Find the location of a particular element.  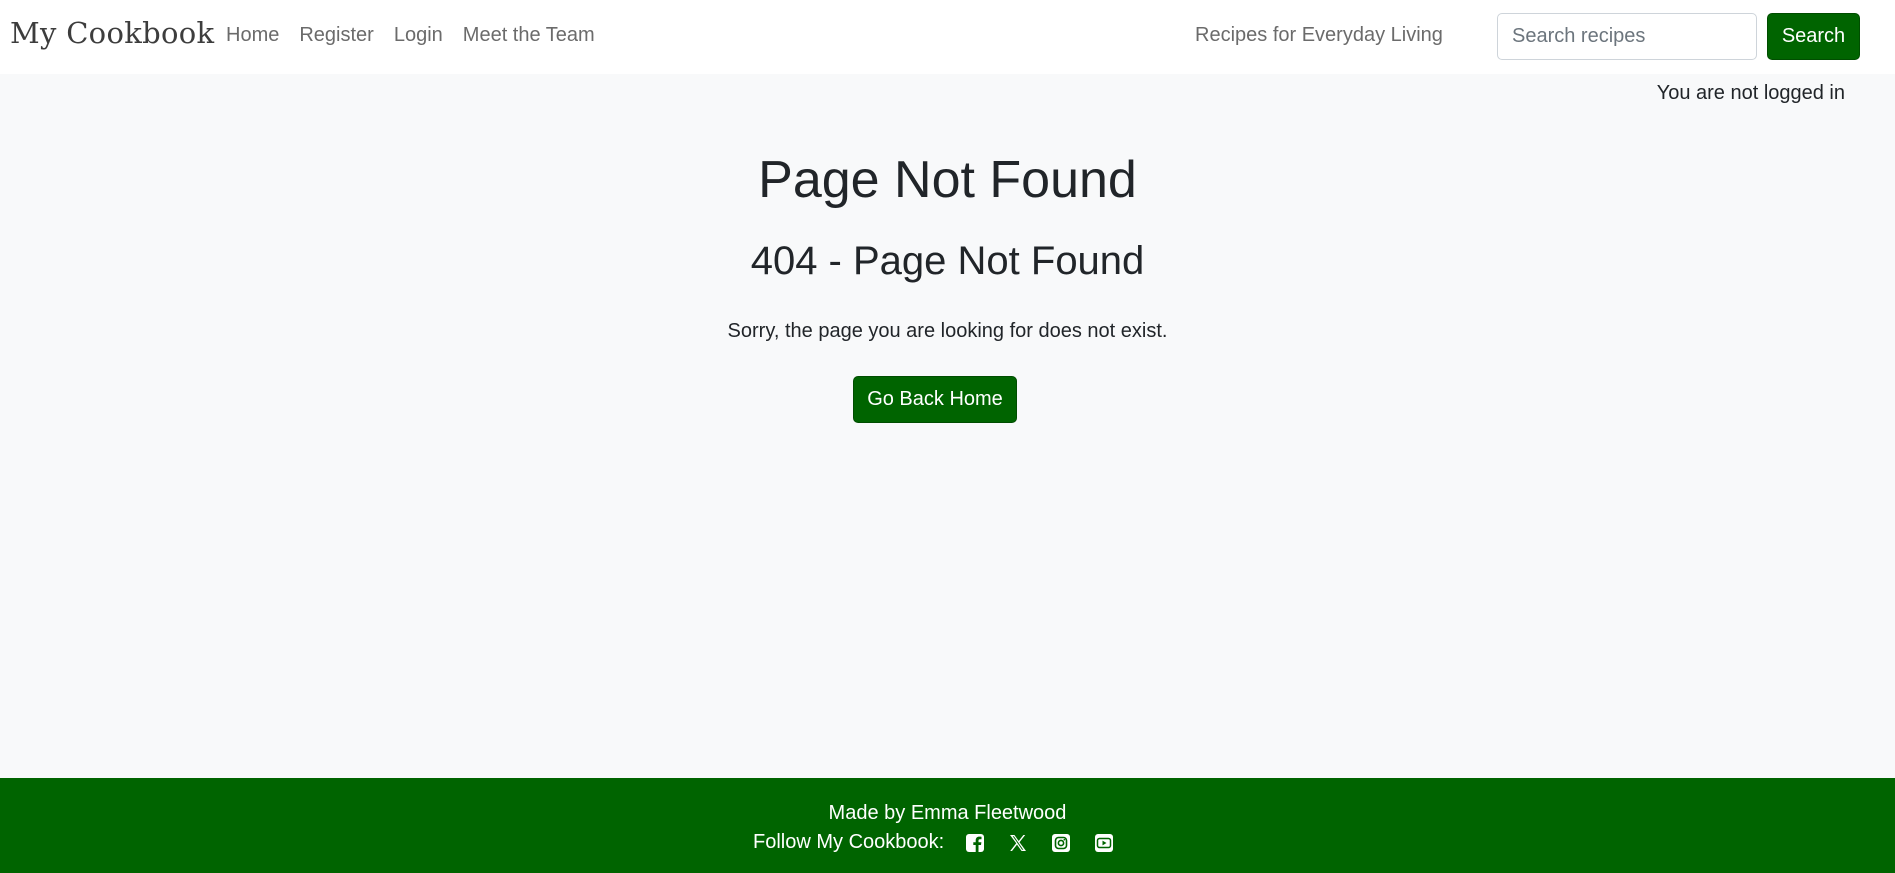

follow-label: Follow My Cookbook: is located at coordinates (849, 842).